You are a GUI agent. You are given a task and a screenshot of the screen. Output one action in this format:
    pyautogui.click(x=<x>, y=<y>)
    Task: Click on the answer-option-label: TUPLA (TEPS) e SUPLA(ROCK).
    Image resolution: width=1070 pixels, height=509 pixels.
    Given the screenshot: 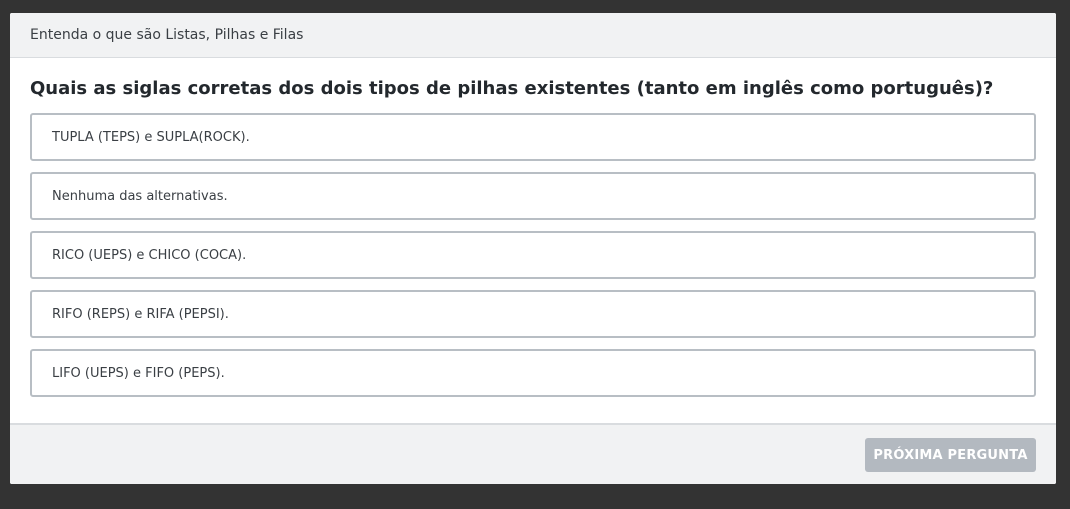 What is the action you would take?
    pyautogui.click(x=151, y=137)
    